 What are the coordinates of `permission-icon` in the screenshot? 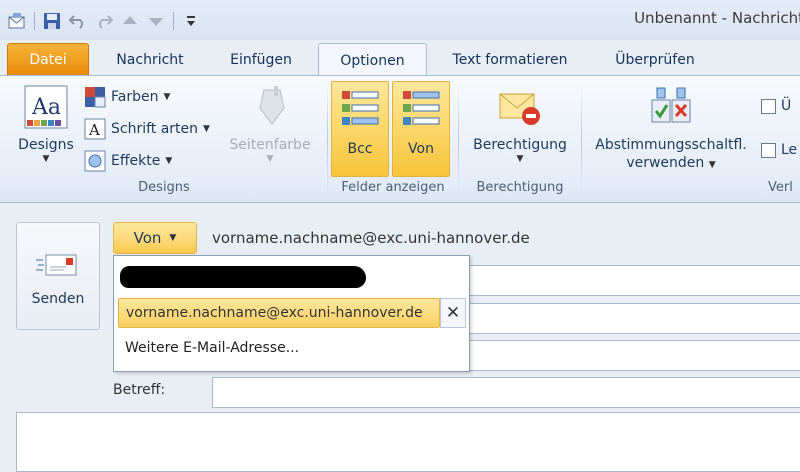 It's located at (519, 109).